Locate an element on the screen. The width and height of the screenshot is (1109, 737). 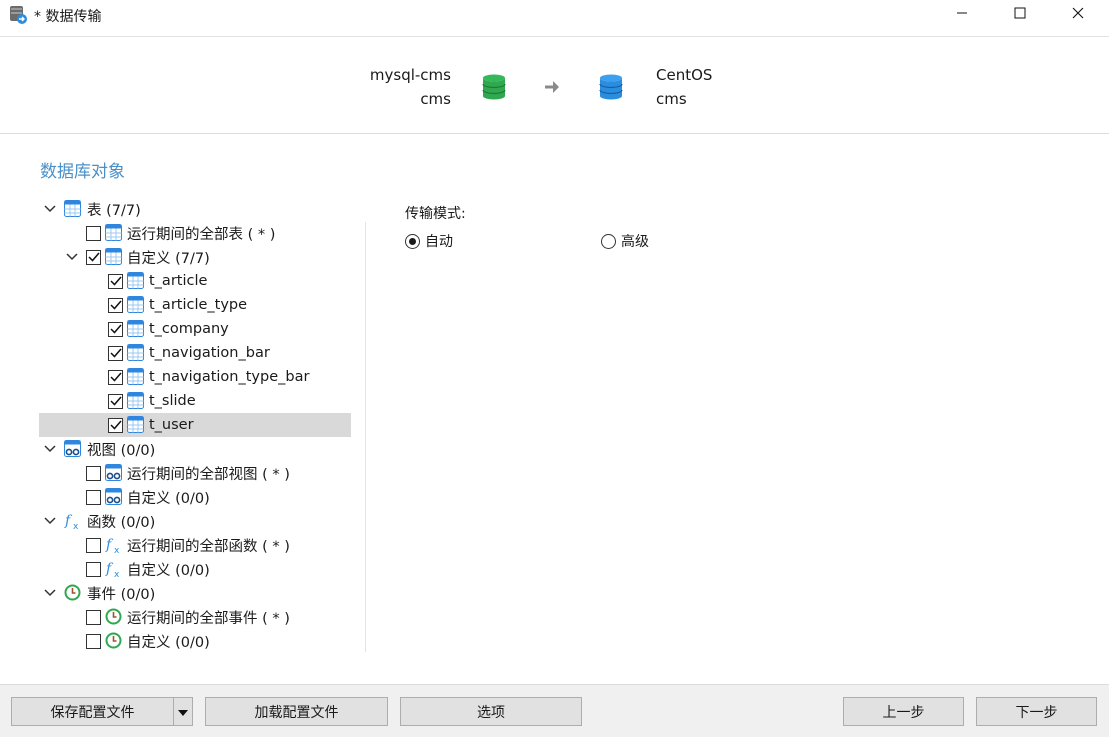
tree-node-functions: fx 函数 (0/0) is located at coordinates (195, 521).